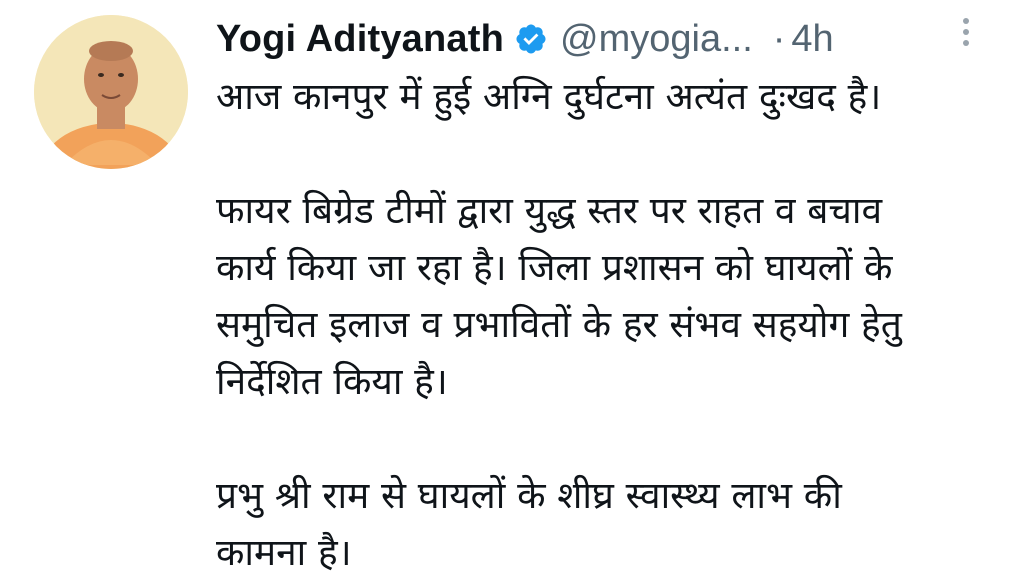 This screenshot has width=1024, height=588. I want to click on tweet-timestamp: 4h, so click(812, 39).